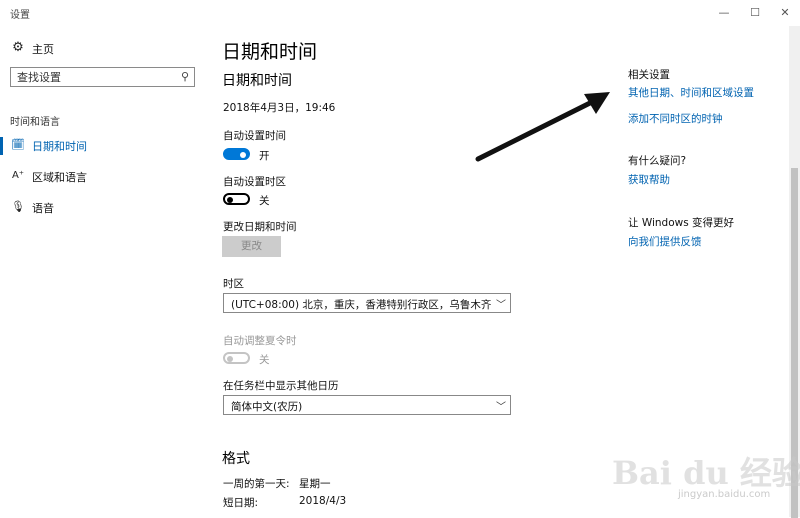  What do you see at coordinates (706, 473) in the screenshot?
I see `watermark-text: Bai du 经验` at bounding box center [706, 473].